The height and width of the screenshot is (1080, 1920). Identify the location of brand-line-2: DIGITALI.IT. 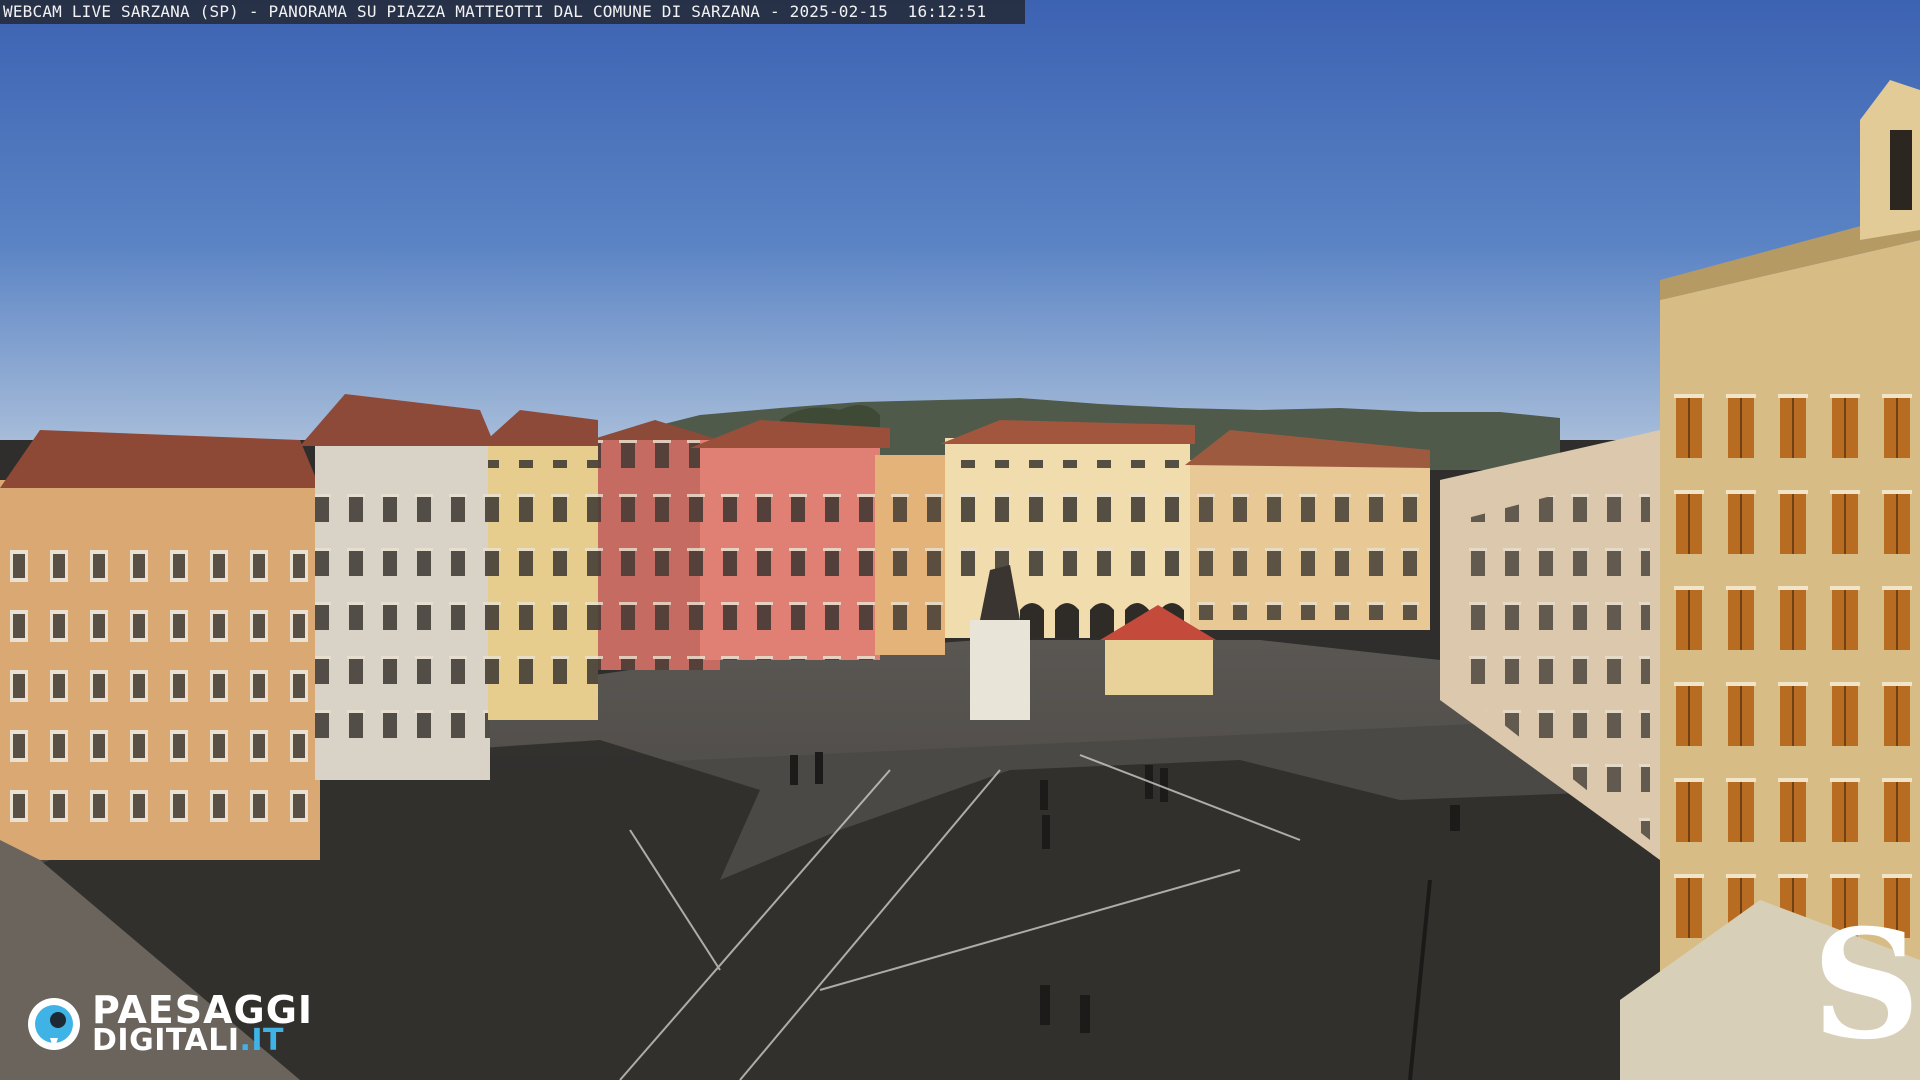
(188, 1041).